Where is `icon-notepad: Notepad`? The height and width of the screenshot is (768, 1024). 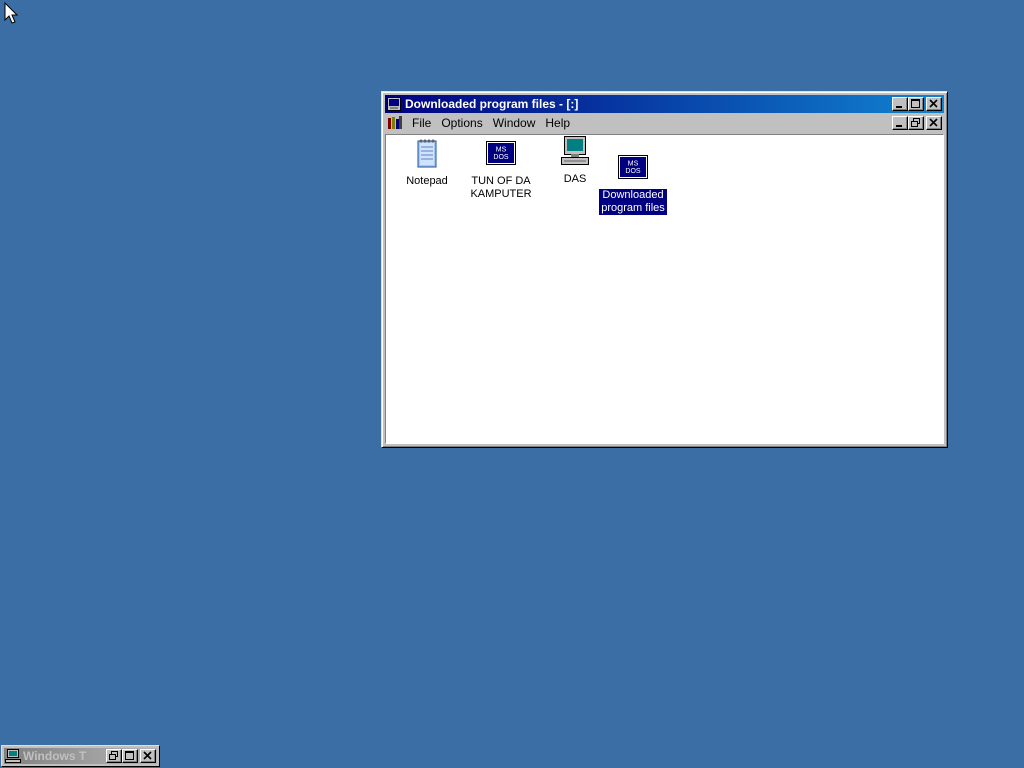 icon-notepad: Notepad is located at coordinates (427, 162).